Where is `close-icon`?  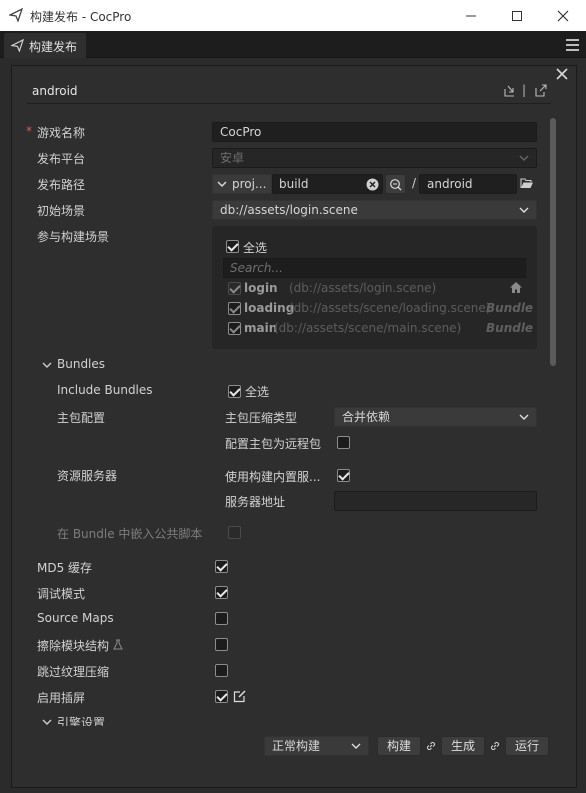 close-icon is located at coordinates (563, 15).